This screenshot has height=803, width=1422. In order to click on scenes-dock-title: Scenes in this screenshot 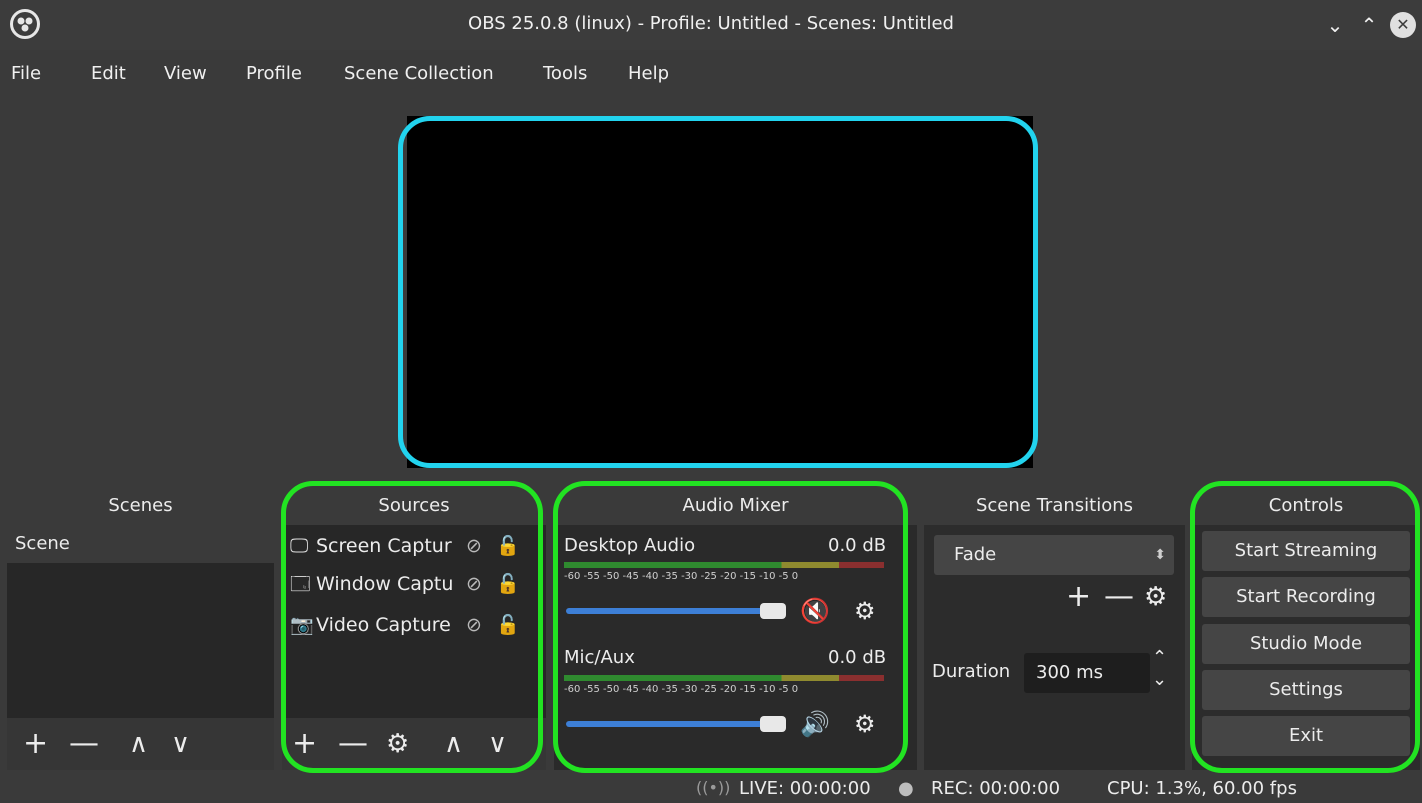, I will do `click(140, 506)`.